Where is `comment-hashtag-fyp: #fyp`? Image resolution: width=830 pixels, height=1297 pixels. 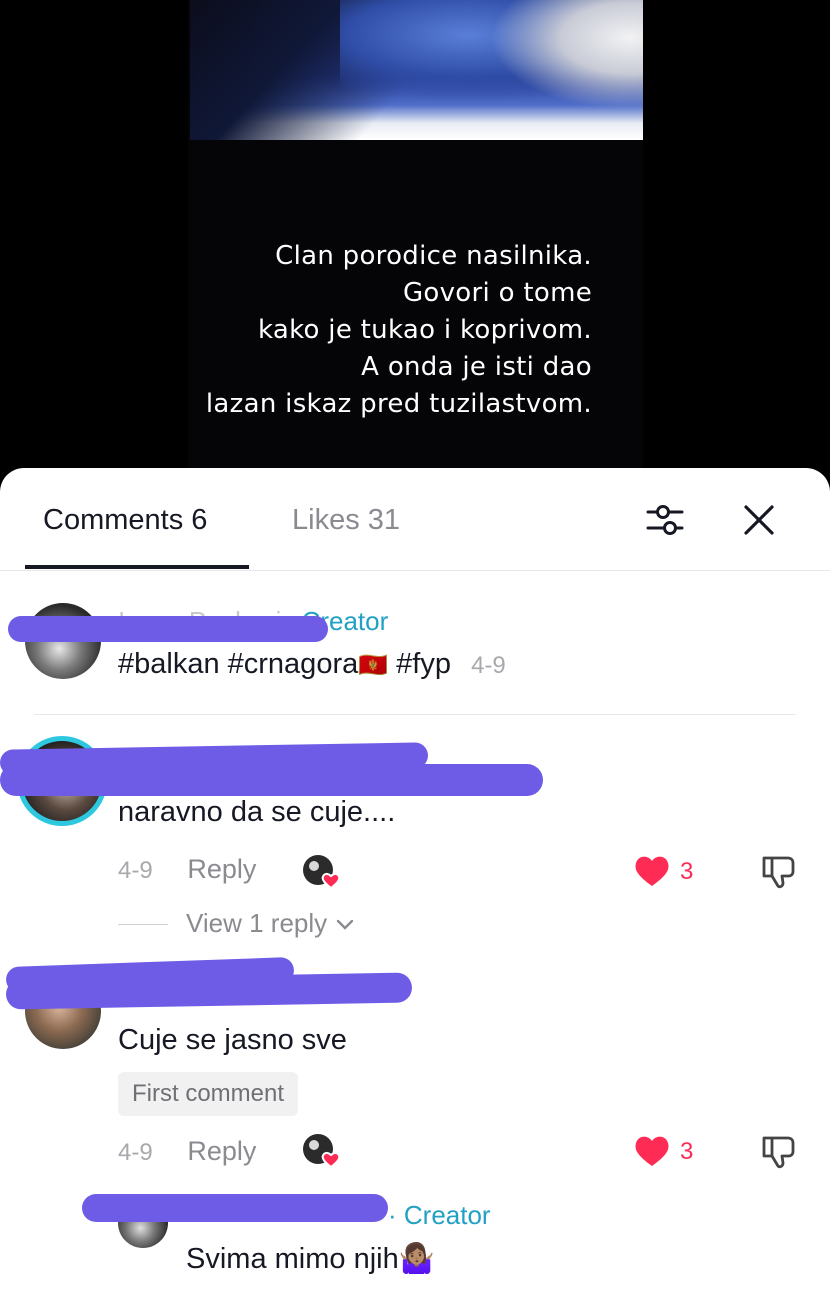 comment-hashtag-fyp: #fyp is located at coordinates (419, 664).